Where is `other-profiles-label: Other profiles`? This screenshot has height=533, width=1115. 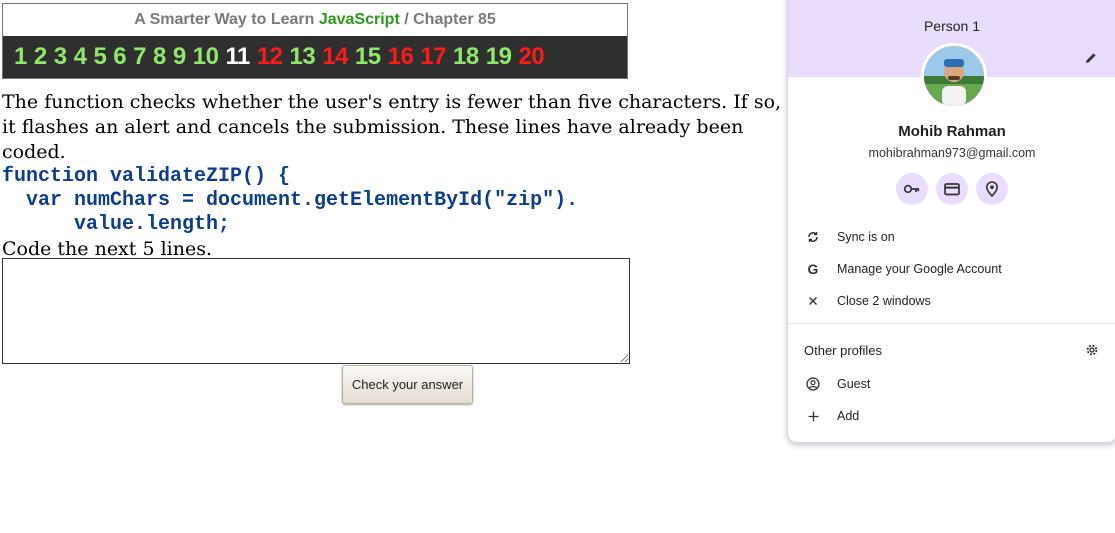
other-profiles-label: Other profiles is located at coordinates (843, 350).